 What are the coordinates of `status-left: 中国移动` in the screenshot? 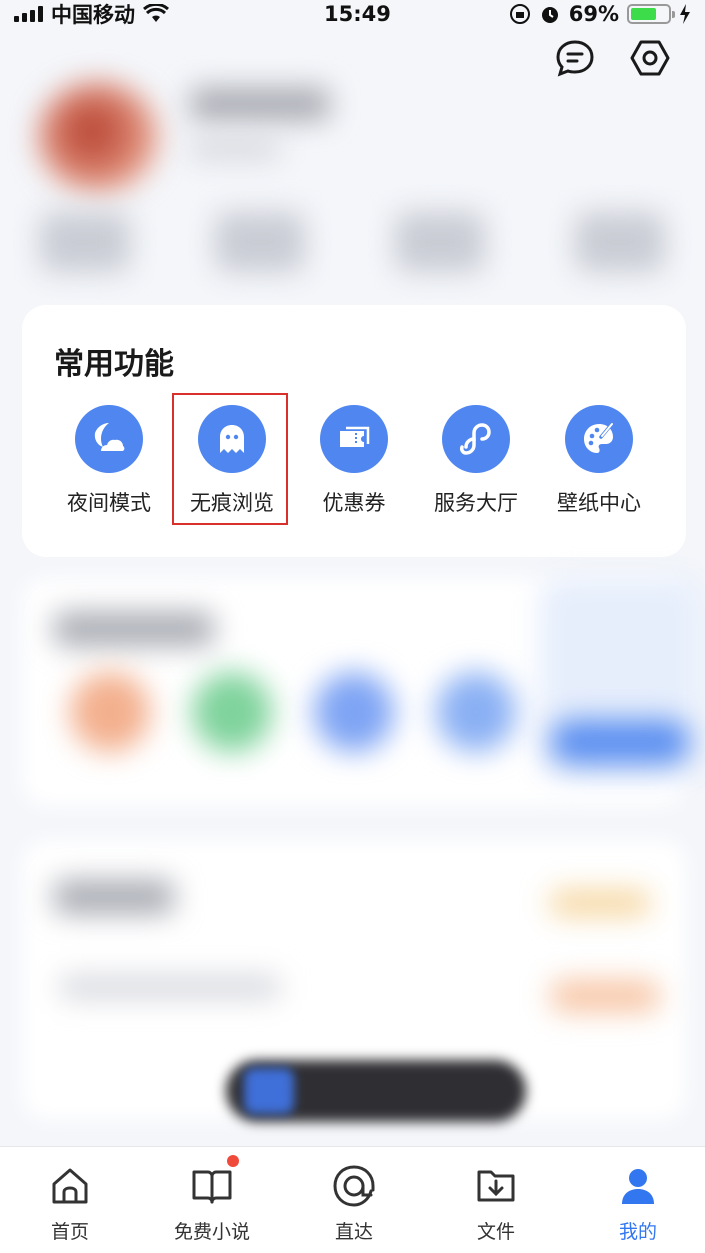 It's located at (91, 14).